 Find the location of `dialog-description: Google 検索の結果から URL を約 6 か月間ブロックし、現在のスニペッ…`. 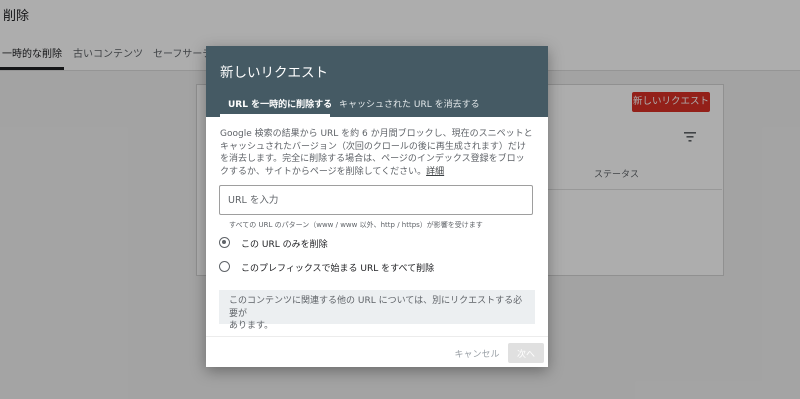

dialog-description: Google 検索の結果から URL を約 6 か月間ブロックし、現在のスニペッ… is located at coordinates (378, 153).